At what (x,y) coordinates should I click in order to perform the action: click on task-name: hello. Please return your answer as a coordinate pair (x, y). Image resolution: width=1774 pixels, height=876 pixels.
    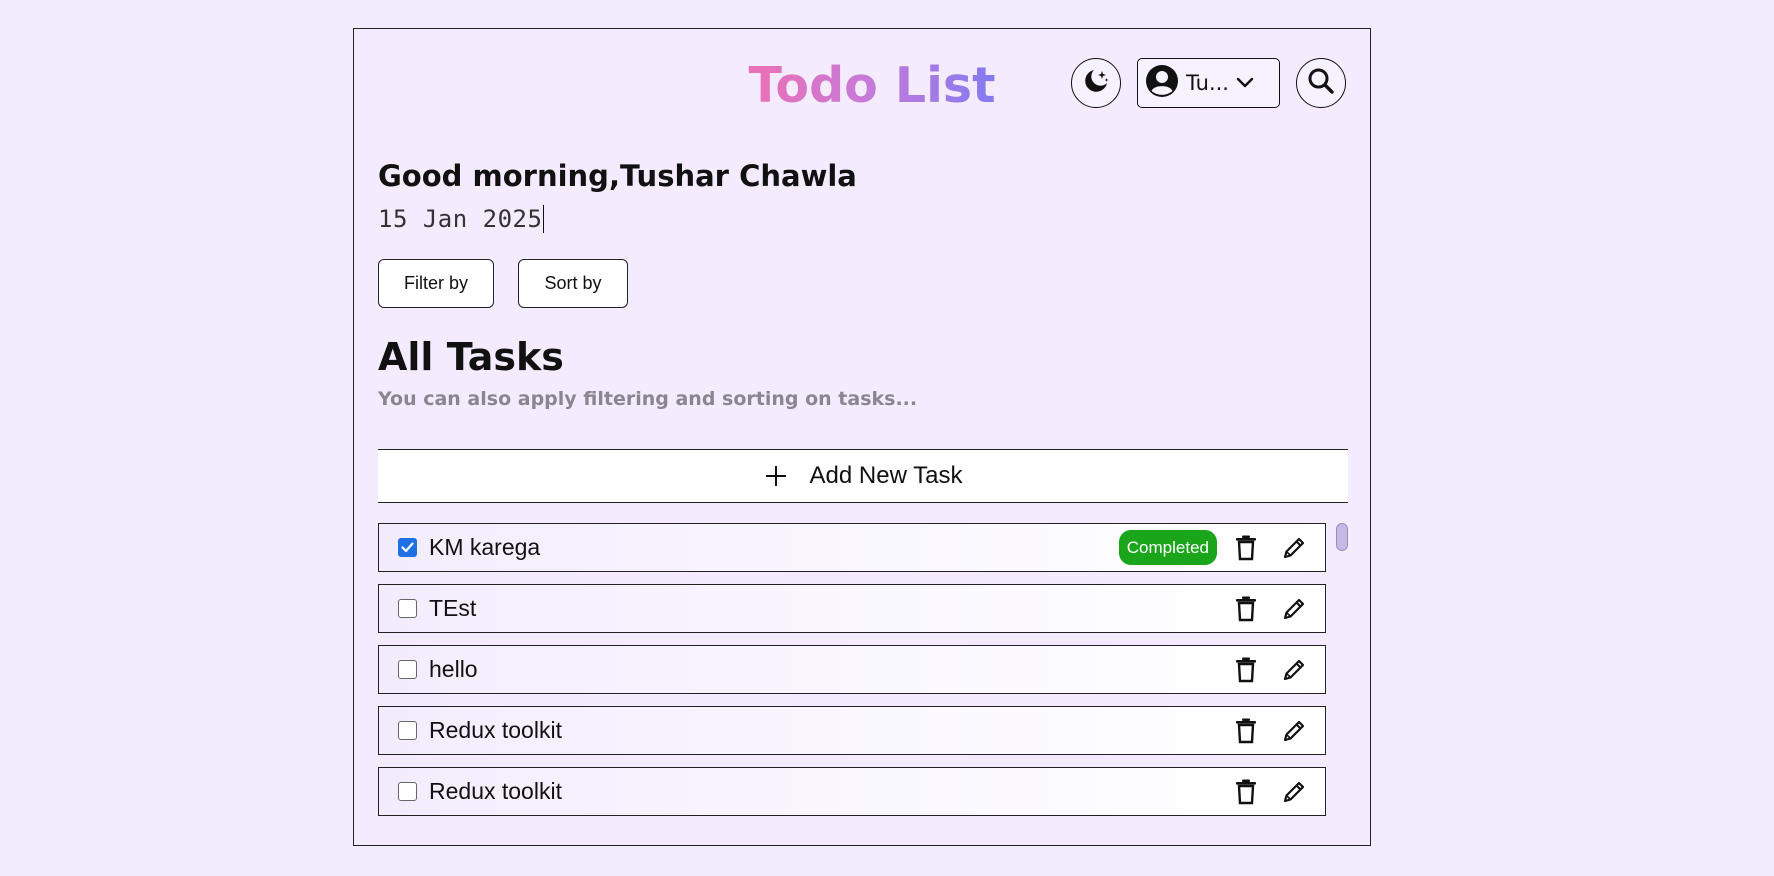
    Looking at the image, I should click on (453, 669).